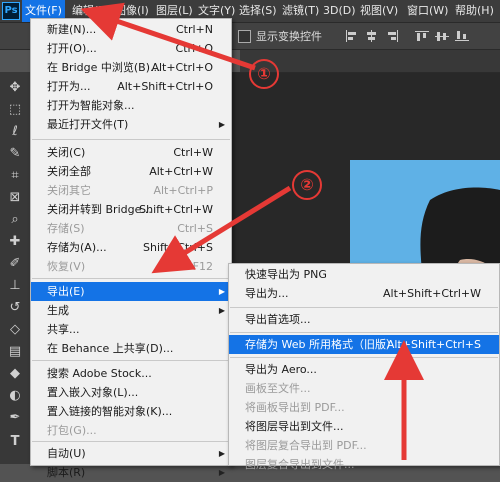 The width and height of the screenshot is (500, 482). Describe the element at coordinates (364, 274) in the screenshot. I see `export-menu-item: 快速导出为 PNG` at that location.